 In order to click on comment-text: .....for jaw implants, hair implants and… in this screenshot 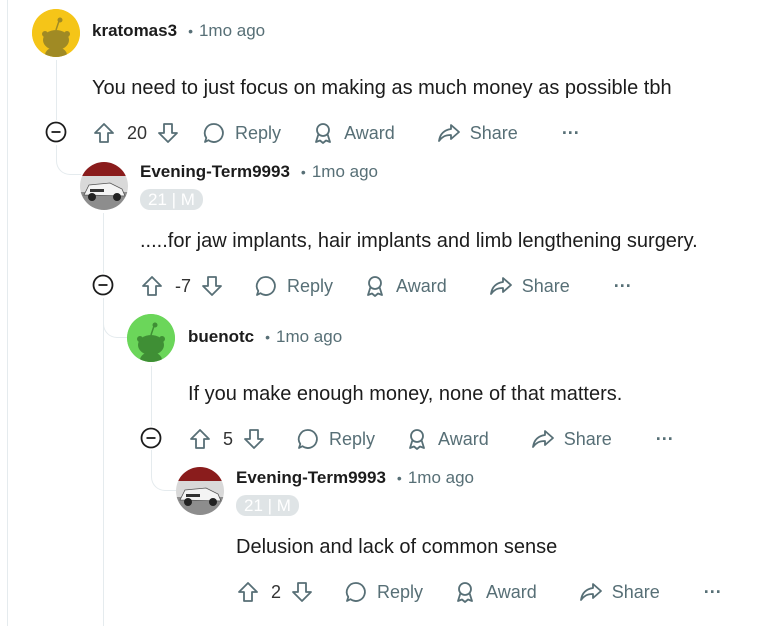, I will do `click(419, 241)`.